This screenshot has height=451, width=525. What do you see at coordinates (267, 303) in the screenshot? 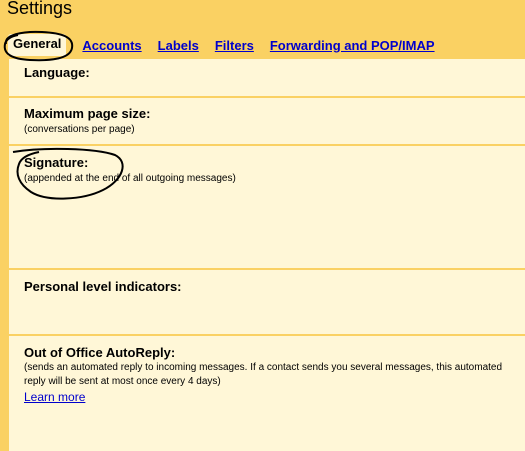
I see `setting-row-level-indicators: Personal level indicators:` at bounding box center [267, 303].